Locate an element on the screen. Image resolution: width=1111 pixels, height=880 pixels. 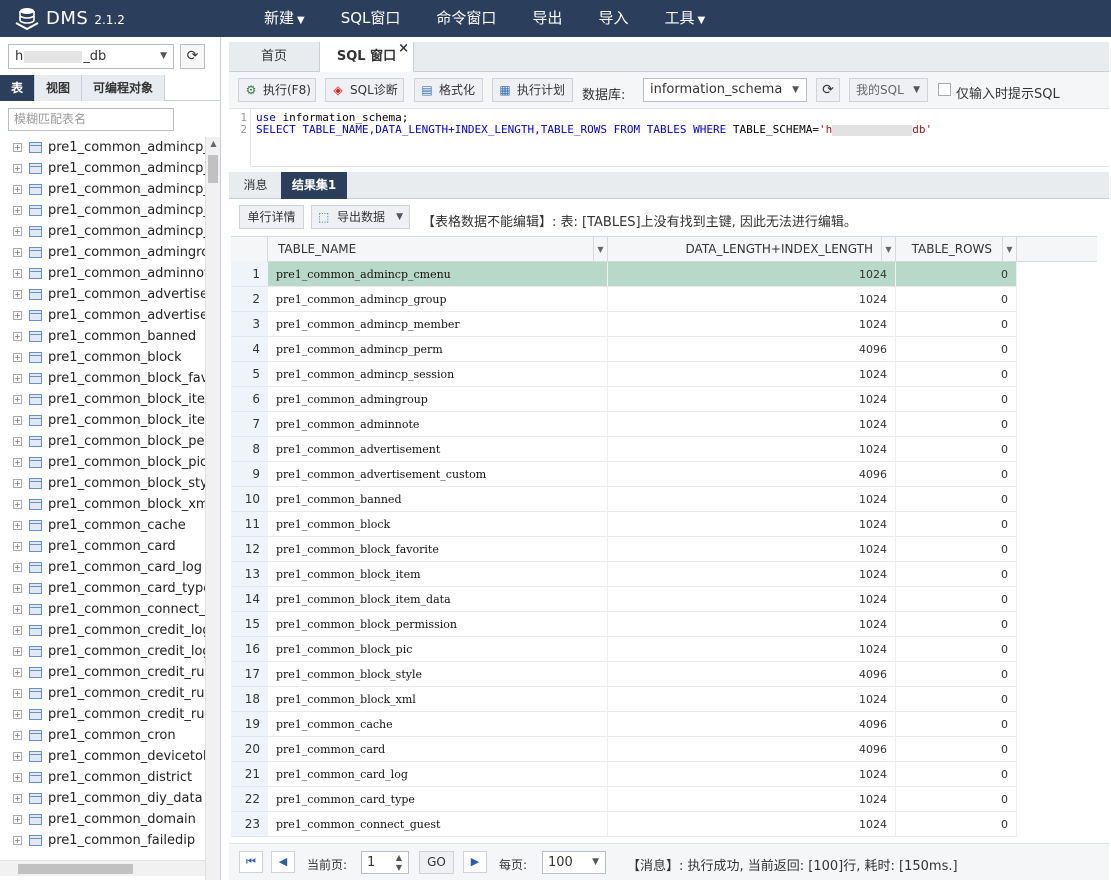
cell-table-name: pre1_common_connect_guest is located at coordinates (438, 824).